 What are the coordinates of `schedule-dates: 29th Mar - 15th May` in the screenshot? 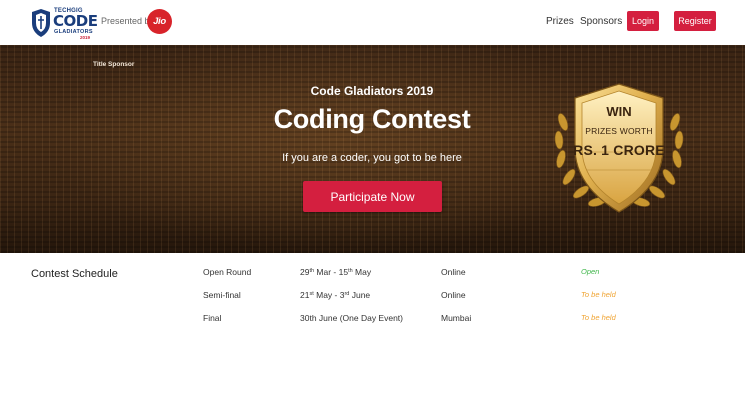 It's located at (335, 272).